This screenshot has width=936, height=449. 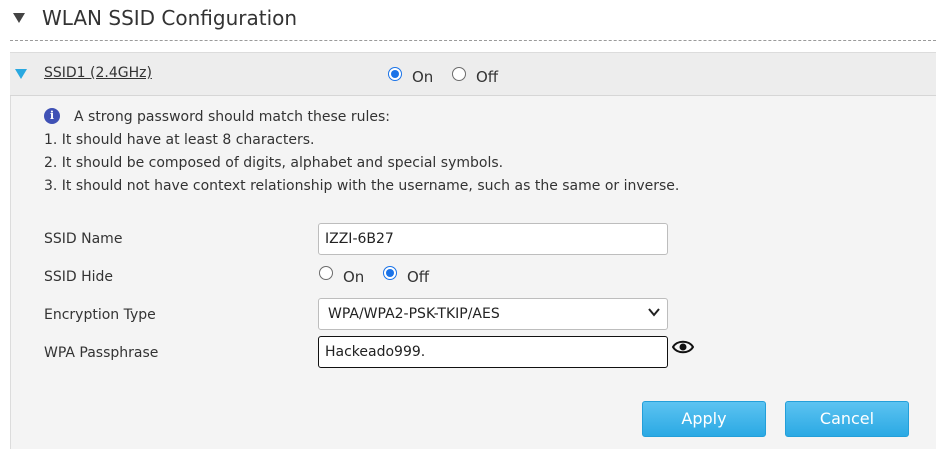 I want to click on ssid-name-input: IZZI-6B27, so click(x=493, y=239).